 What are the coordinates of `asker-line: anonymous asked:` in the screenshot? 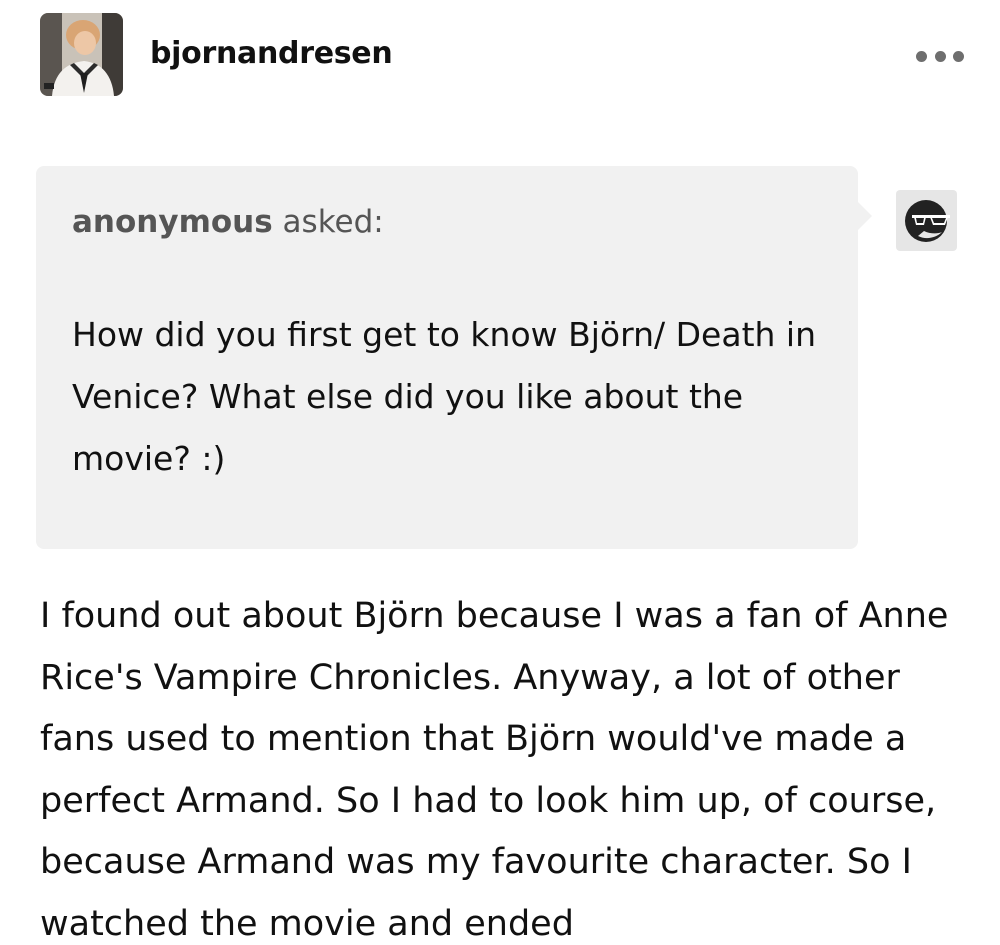 It's located at (228, 222).